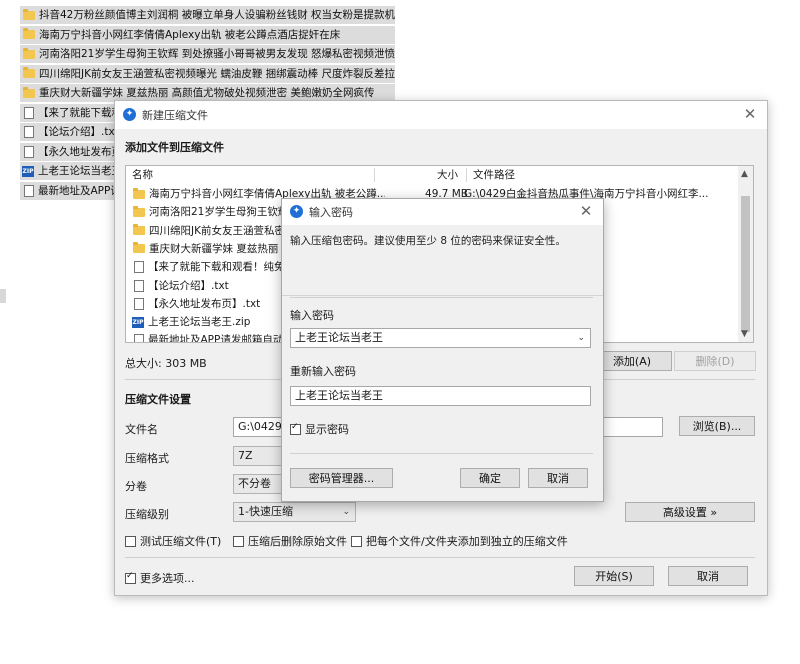 The image size is (800, 664). Describe the element at coordinates (195, 304) in the screenshot. I see `row-name: 【永久地址发布页】.txt` at that location.